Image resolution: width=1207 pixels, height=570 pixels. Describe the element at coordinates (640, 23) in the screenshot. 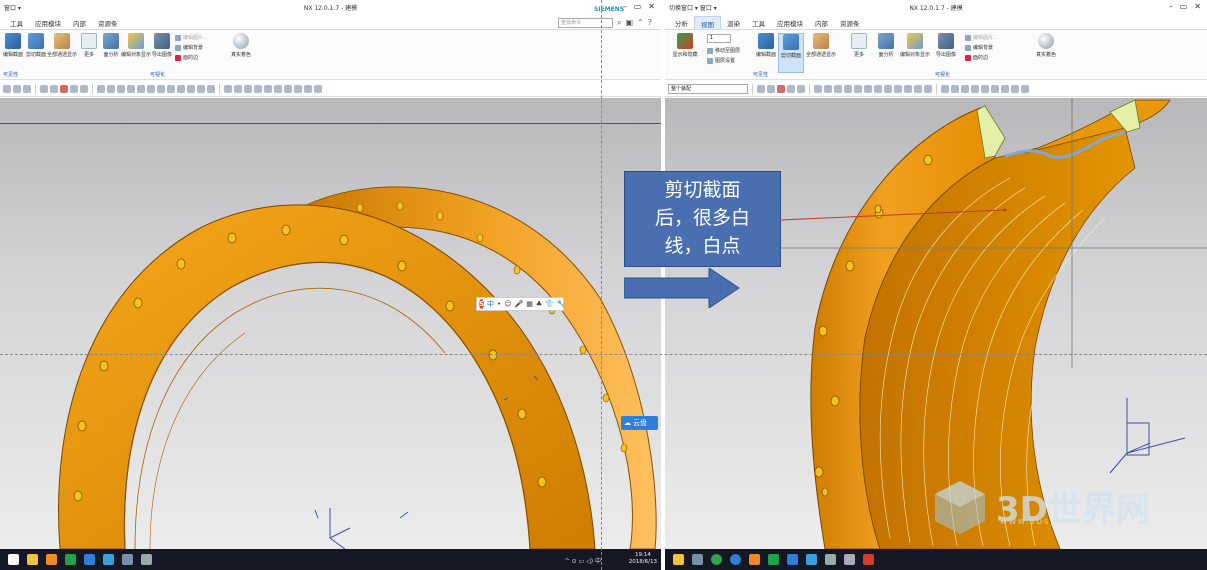

I see `collapse-ribbon-icon: ⌃` at that location.